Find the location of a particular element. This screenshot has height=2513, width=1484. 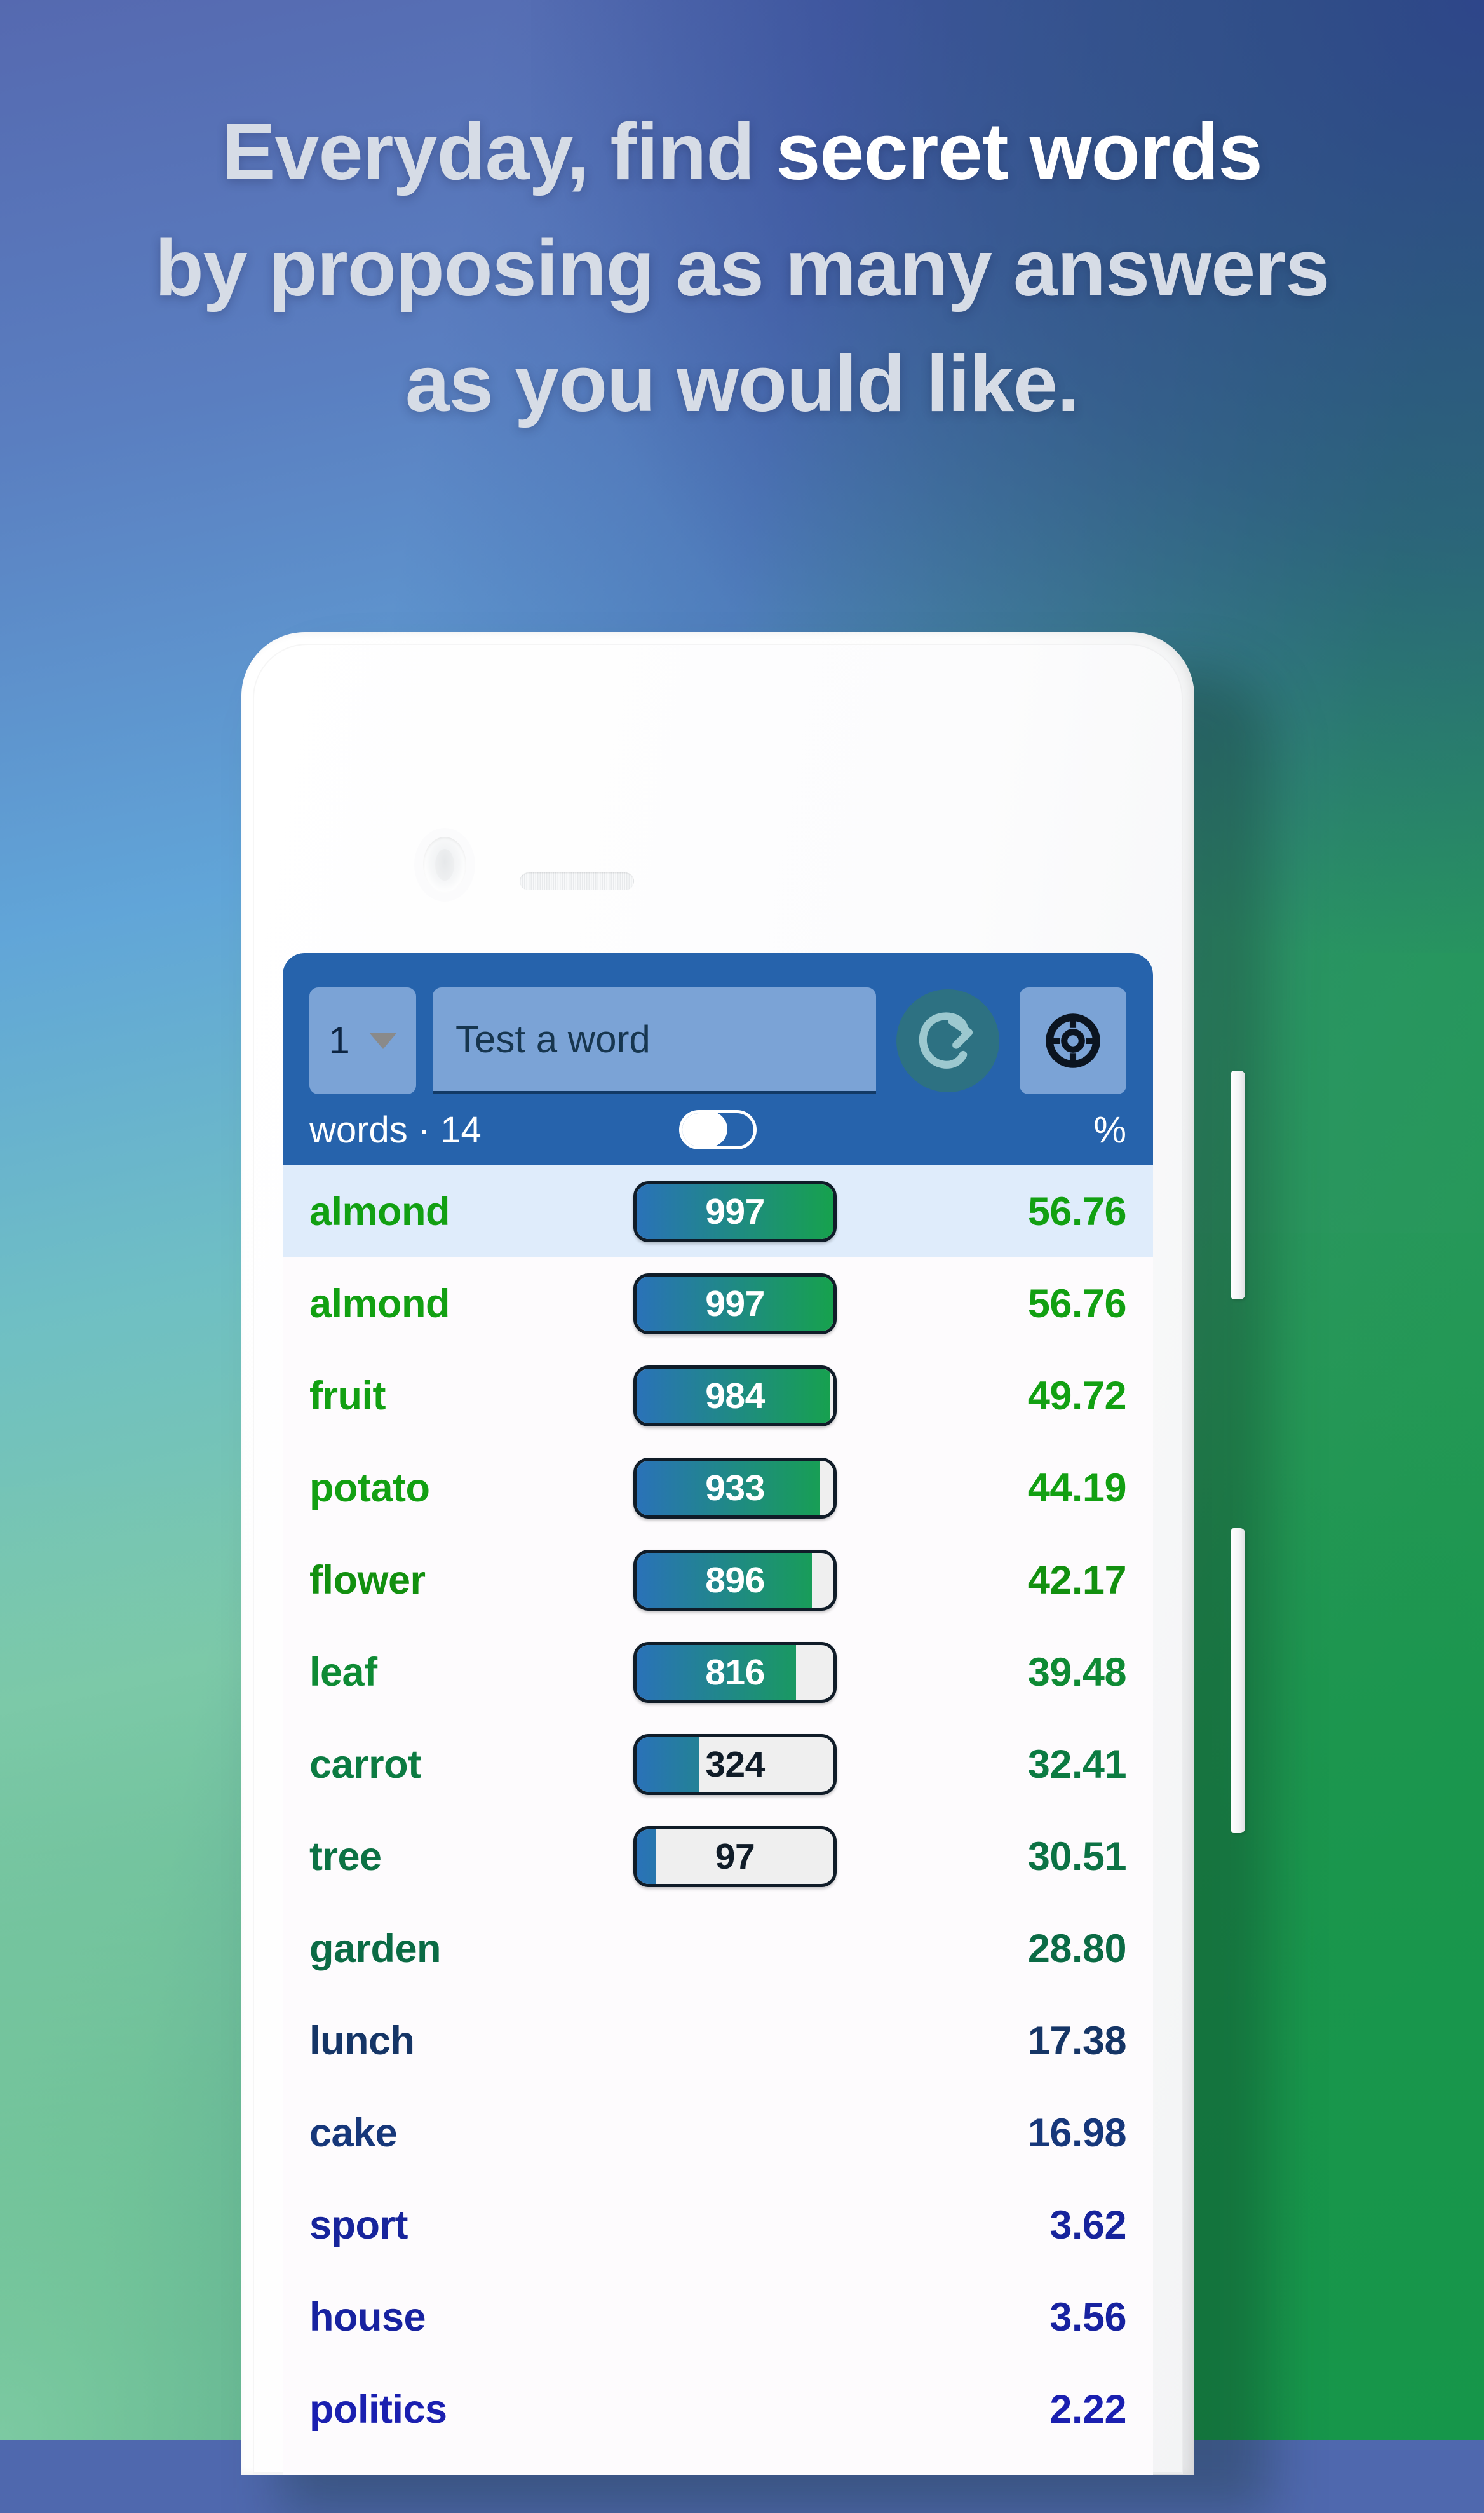

percent-value: 16.98 is located at coordinates (1077, 2132).